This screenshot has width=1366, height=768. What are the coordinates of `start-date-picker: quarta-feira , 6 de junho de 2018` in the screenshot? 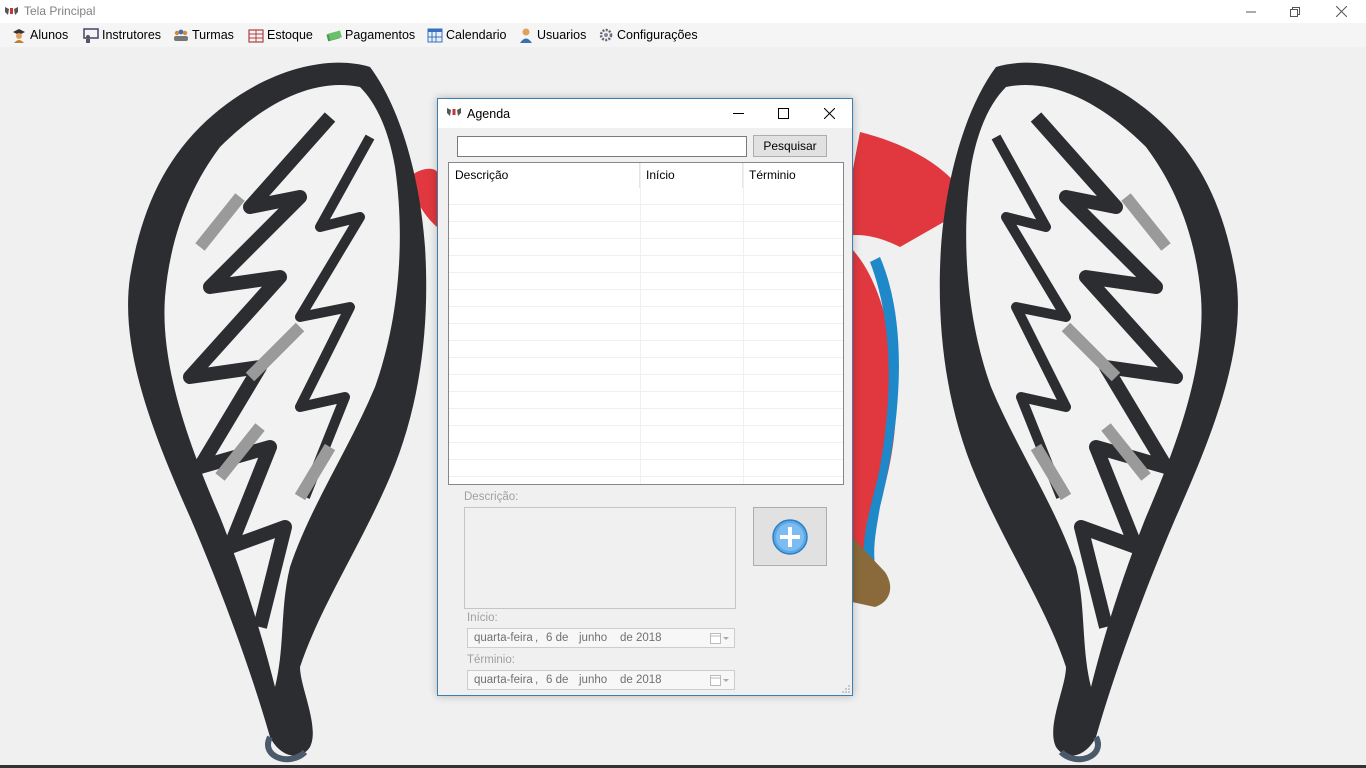 It's located at (601, 638).